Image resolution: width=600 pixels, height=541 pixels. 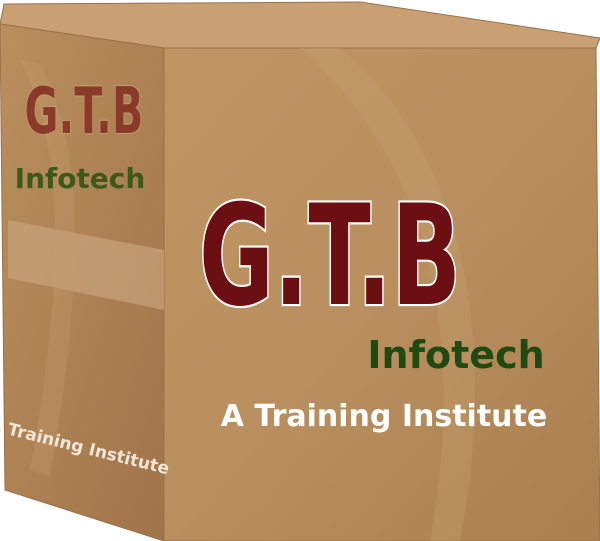 What do you see at coordinates (330, 256) in the screenshot?
I see `brand-title: G.T.B` at bounding box center [330, 256].